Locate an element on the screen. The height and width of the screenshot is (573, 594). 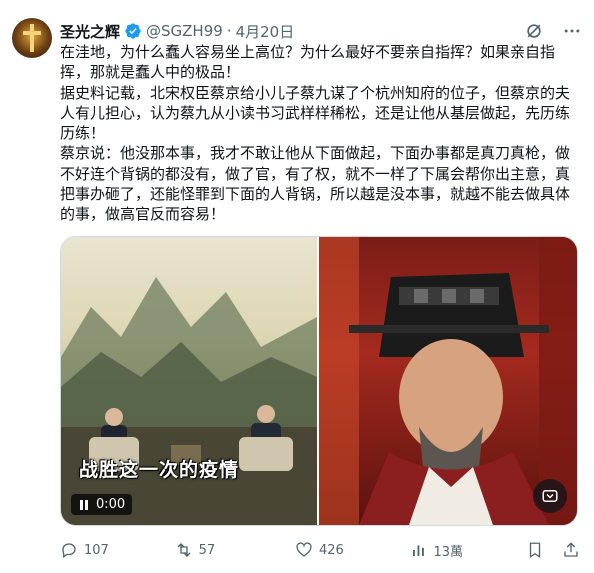
reply-count: 107 is located at coordinates (96, 550).